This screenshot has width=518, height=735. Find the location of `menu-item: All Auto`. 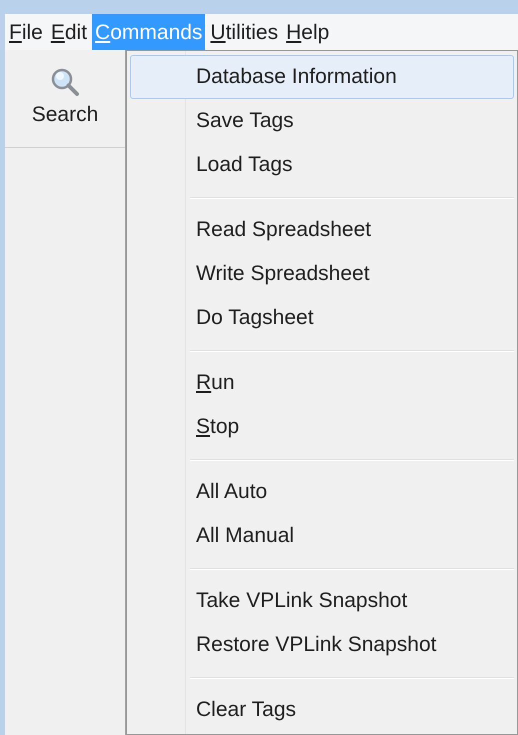

menu-item: All Auto is located at coordinates (322, 492).